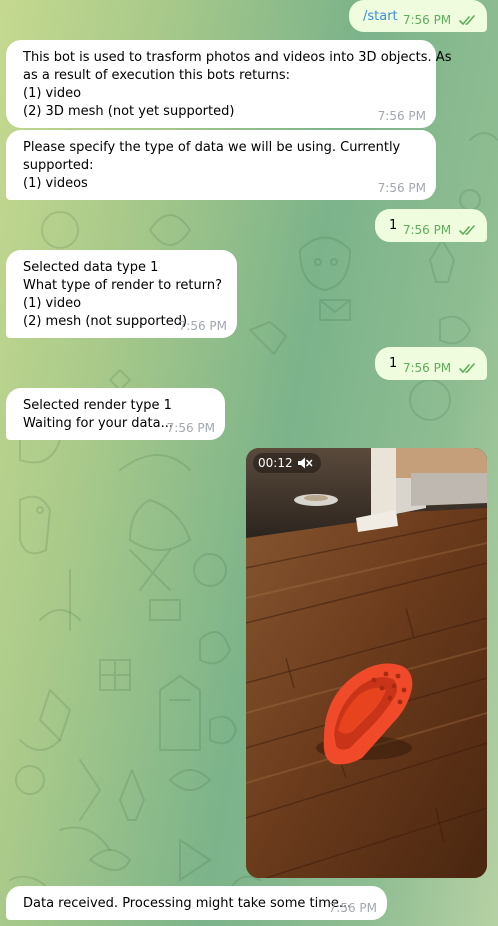  I want to click on speaker-muted-icon, so click(305, 463).